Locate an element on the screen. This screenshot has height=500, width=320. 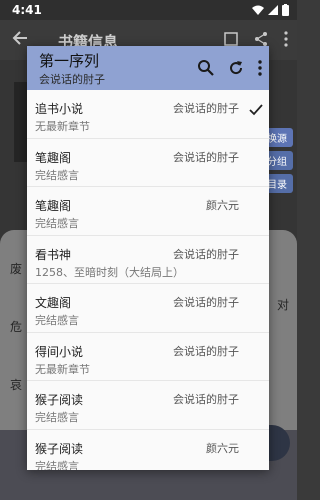
bg-row-2: 危 is located at coordinates (16, 327).